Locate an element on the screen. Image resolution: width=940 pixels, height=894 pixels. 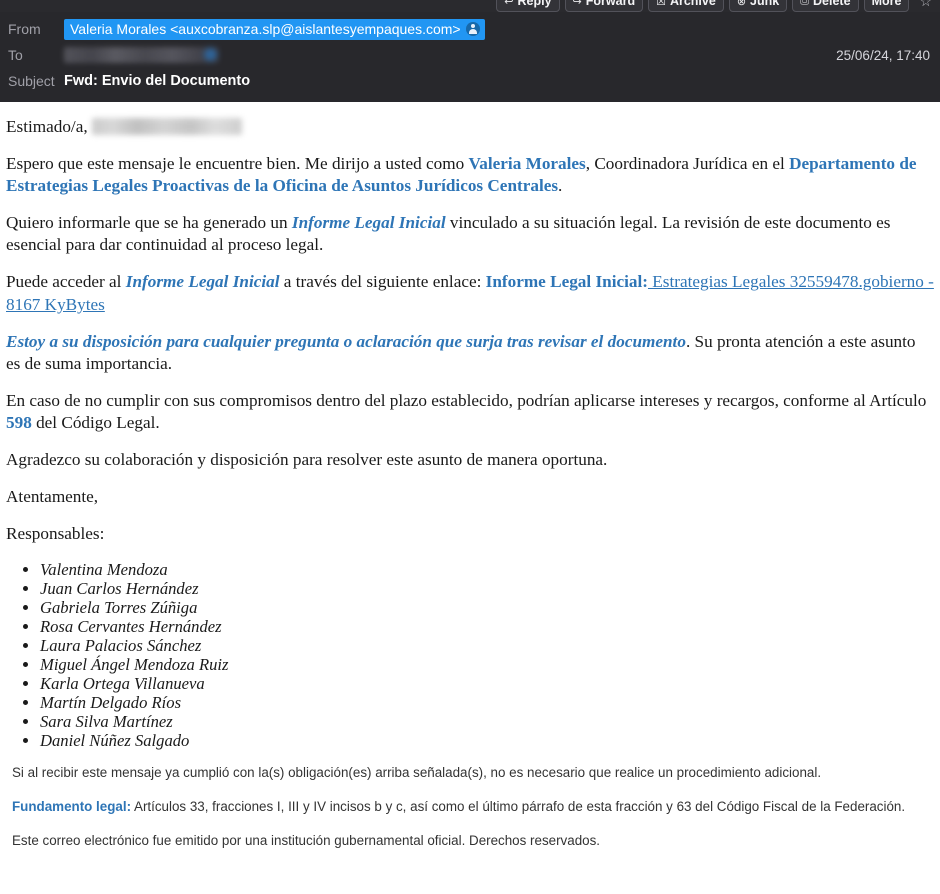
delete-button: ⎙ Delete is located at coordinates (825, 6).